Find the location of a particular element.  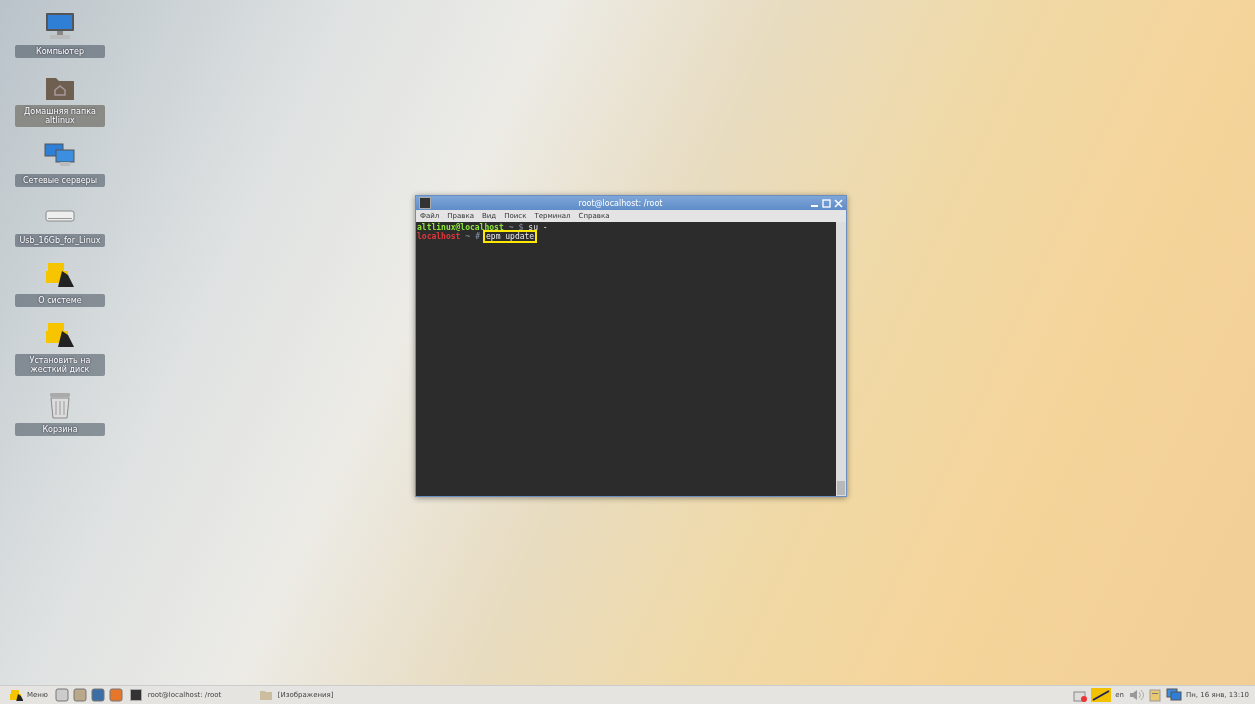

terminal-text: su - is located at coordinates (538, 227).